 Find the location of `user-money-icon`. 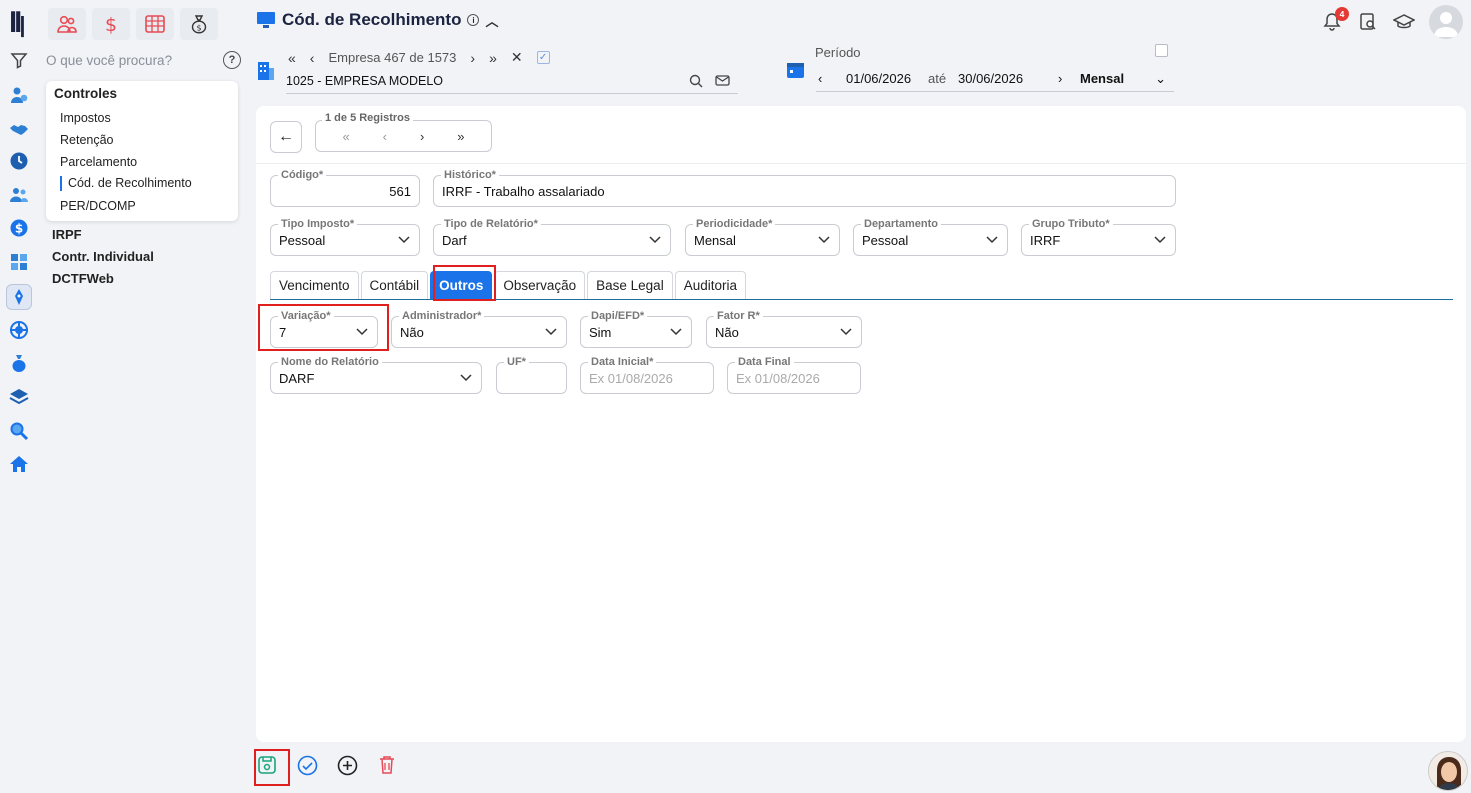

user-money-icon is located at coordinates (19, 95).